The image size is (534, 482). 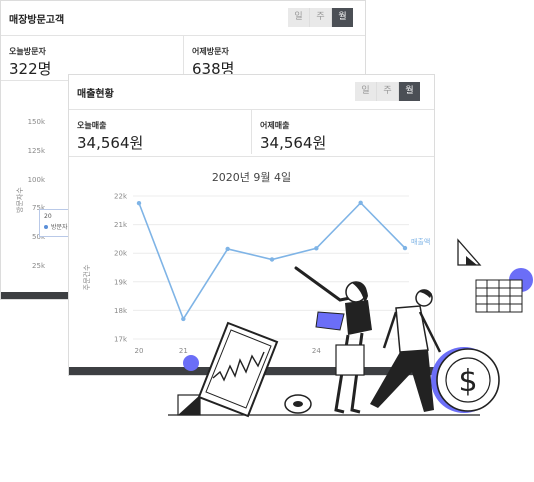 I want to click on grid-table-icon, so click(x=499, y=296).